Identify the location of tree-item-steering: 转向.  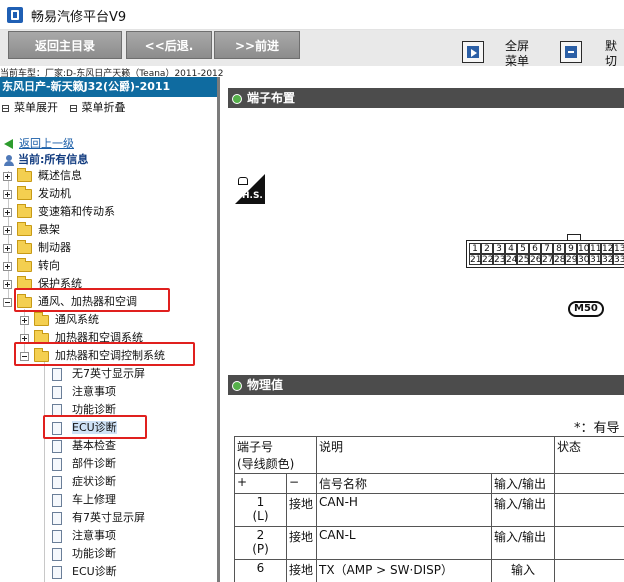
(31, 266).